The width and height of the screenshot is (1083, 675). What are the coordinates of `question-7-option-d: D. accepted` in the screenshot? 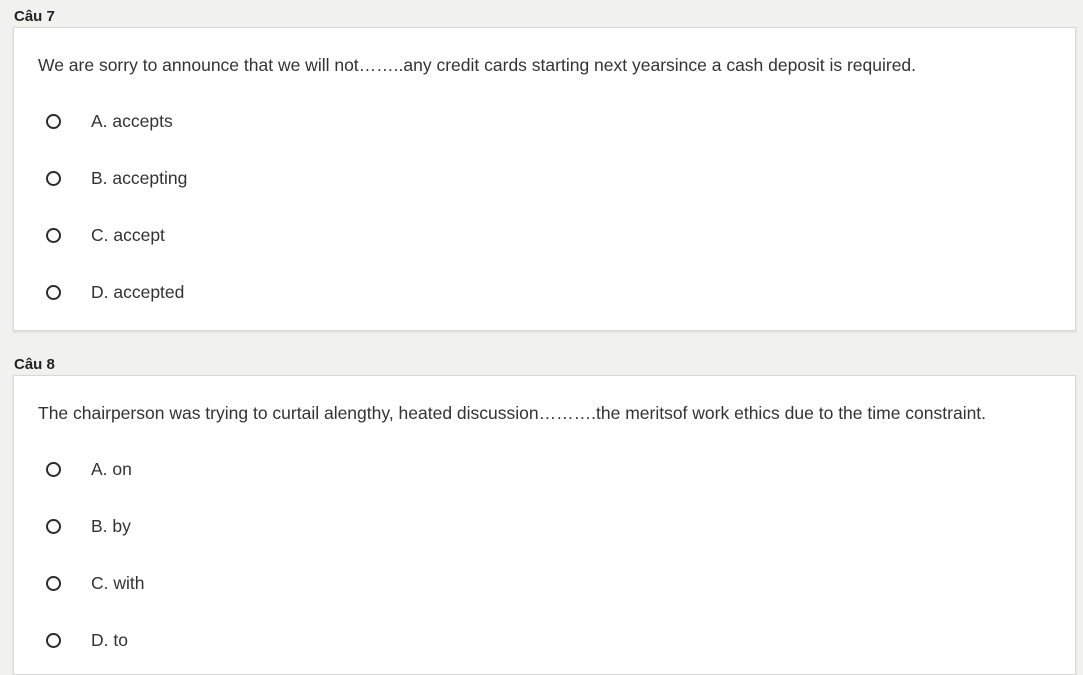 It's located at (115, 292).